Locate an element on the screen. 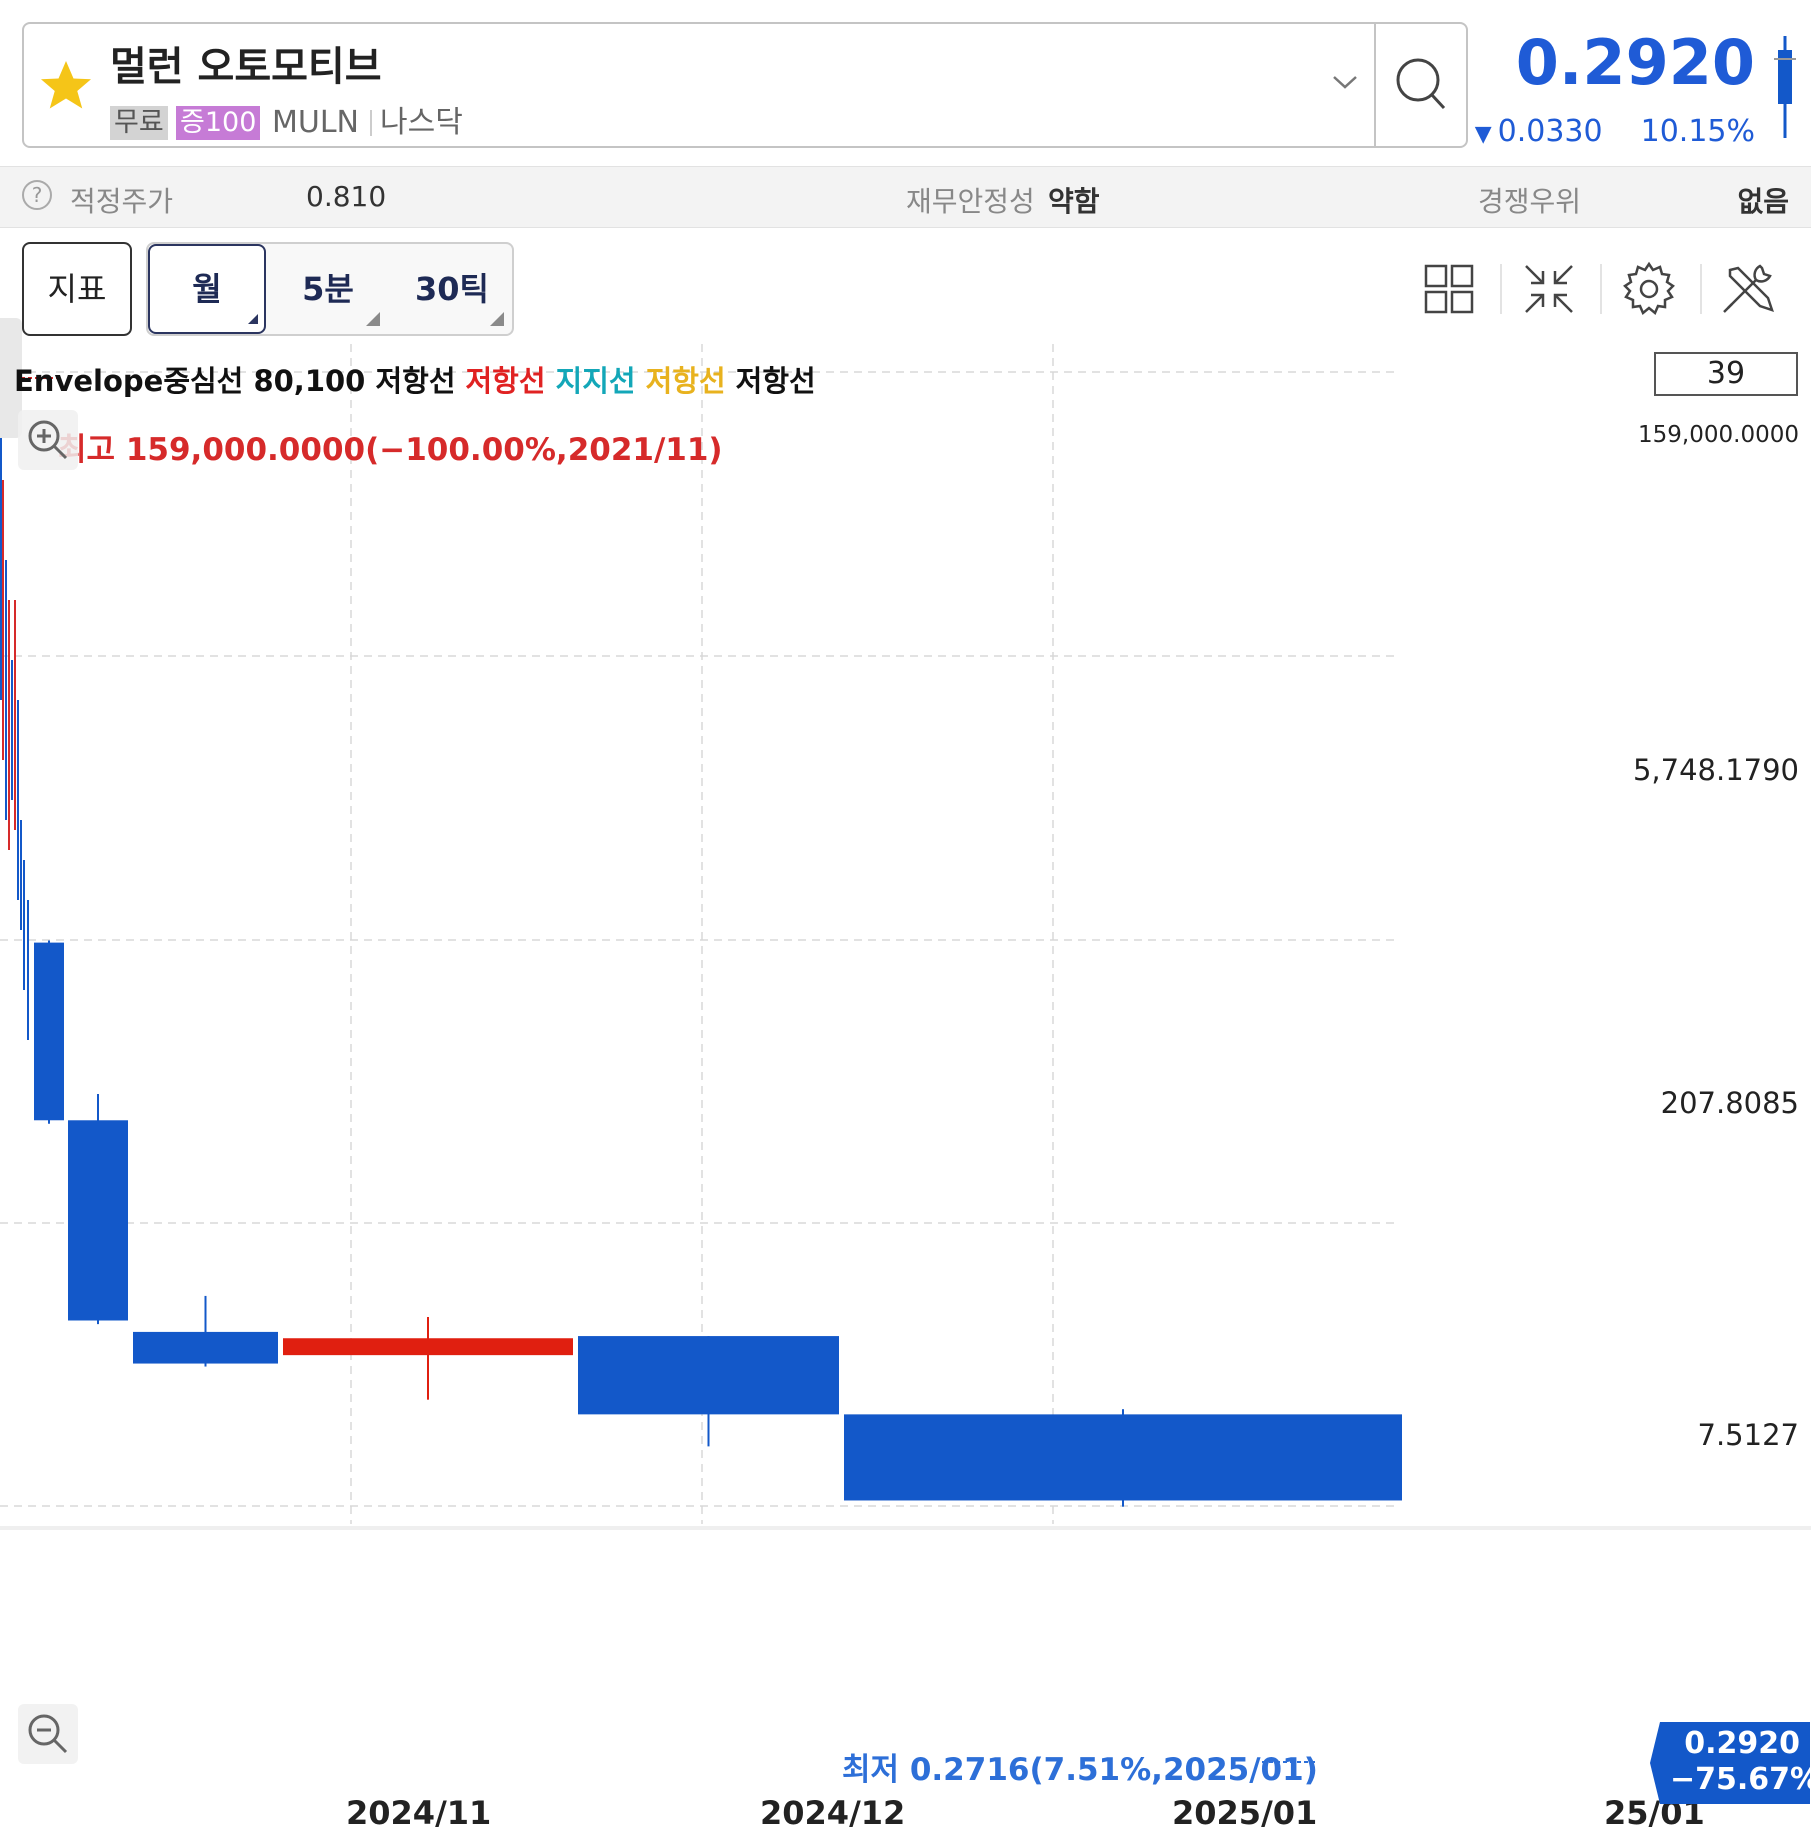 This screenshot has width=1811, height=1841. zoom-in-icon is located at coordinates (48, 440).